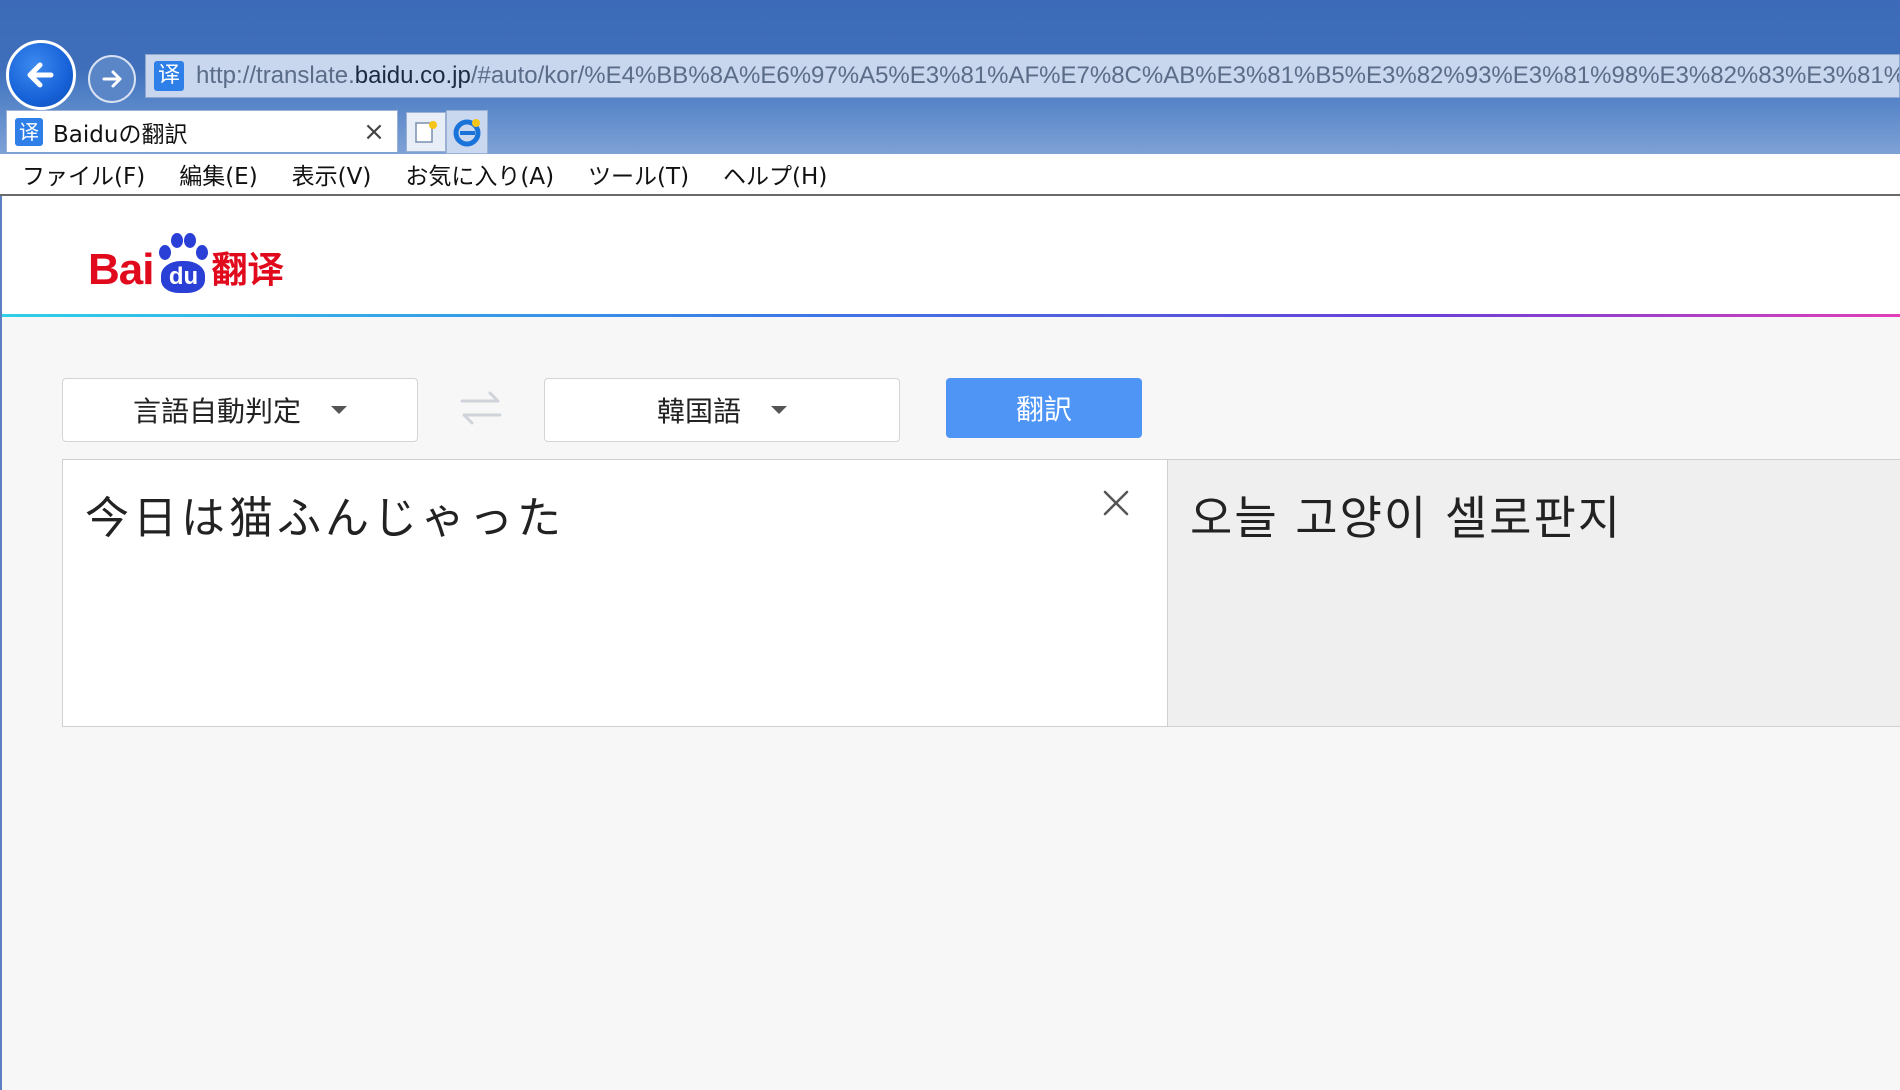 The height and width of the screenshot is (1090, 1900). I want to click on translate-button: 翻訳, so click(1044, 408).